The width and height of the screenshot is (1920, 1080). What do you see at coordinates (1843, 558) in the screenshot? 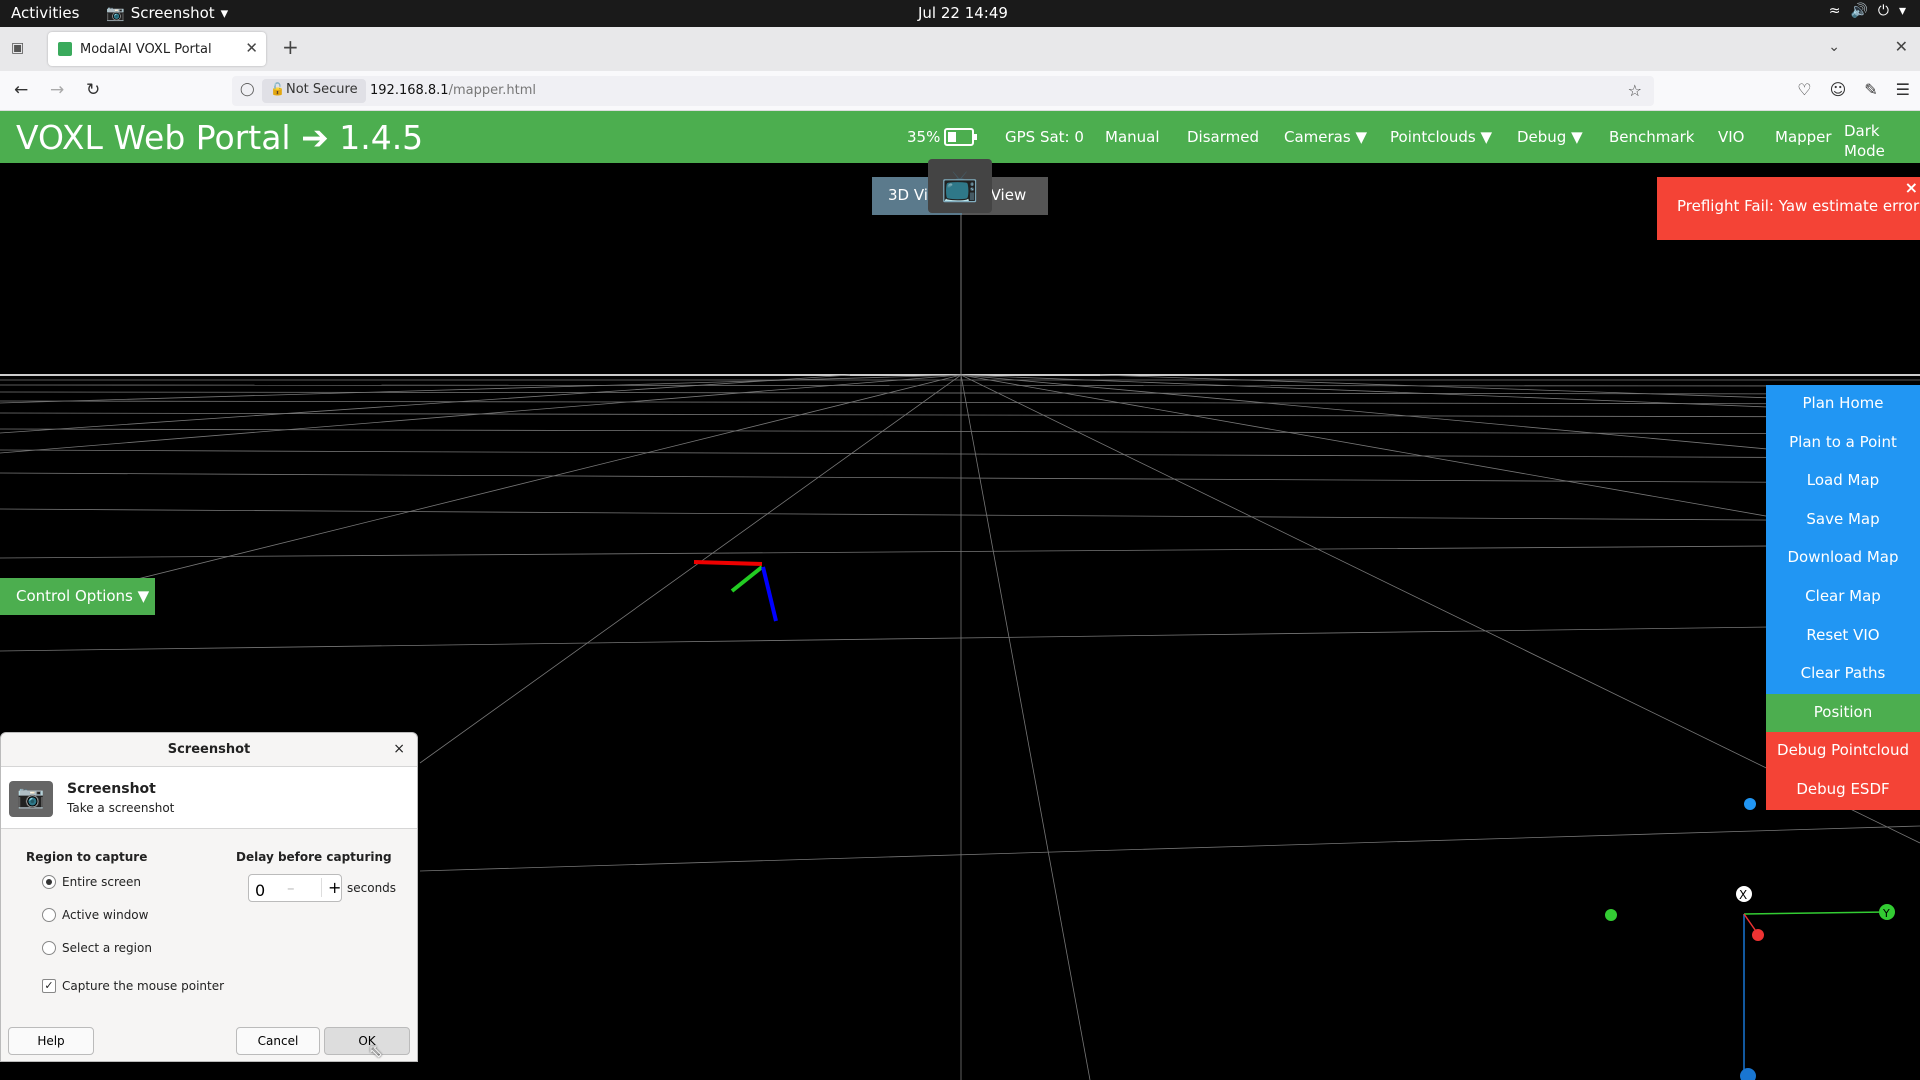
I see `menu-item-download-map: Download Map` at bounding box center [1843, 558].